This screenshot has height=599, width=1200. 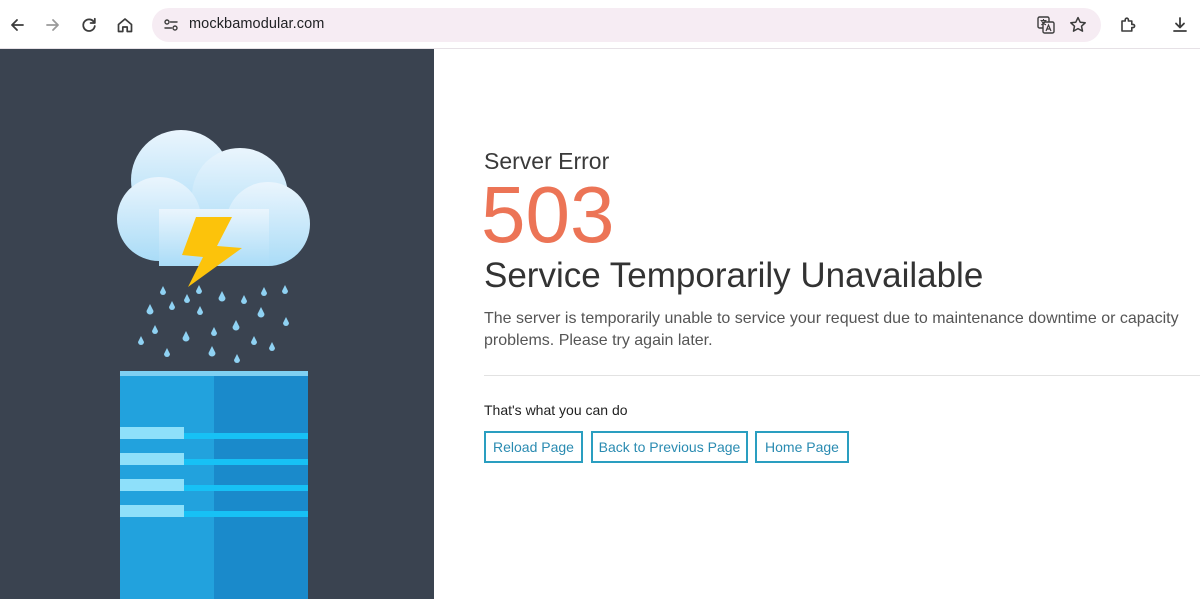 I want to click on forward-arrow-icon, so click(x=53, y=25).